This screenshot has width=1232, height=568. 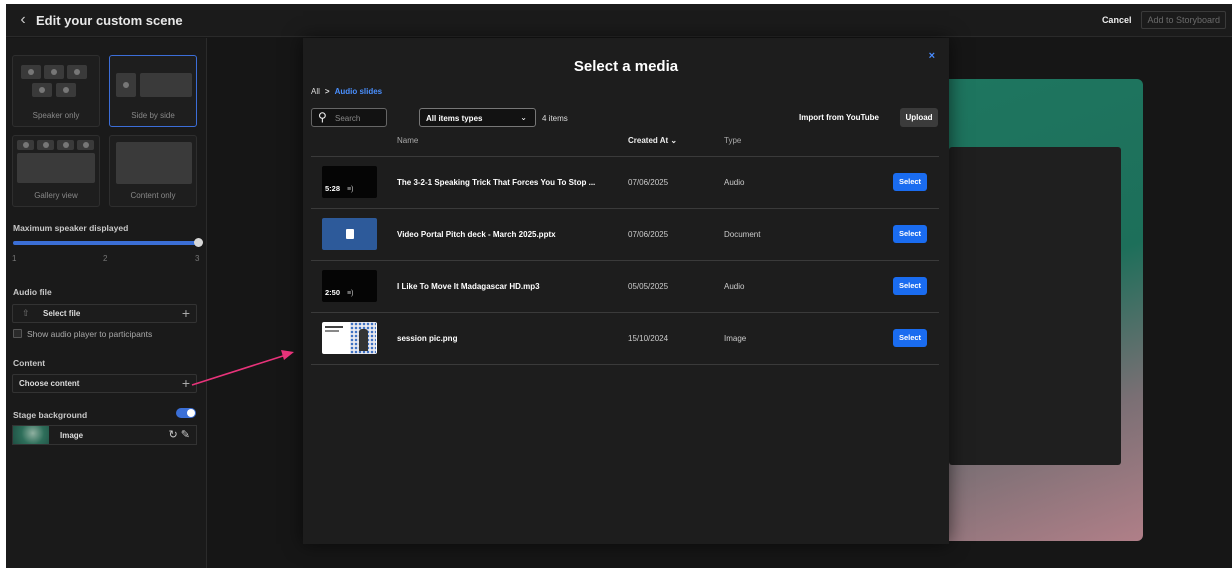 What do you see at coordinates (242, 368) in the screenshot?
I see `annotation-arrow` at bounding box center [242, 368].